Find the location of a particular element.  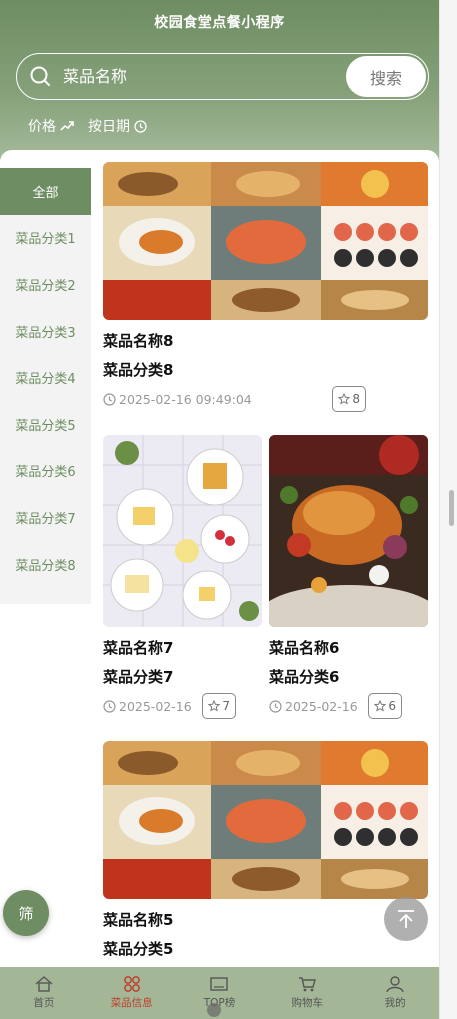

dish-card: 菜品名称6 菜品分类6 2025-02-16 6 is located at coordinates (348, 577).